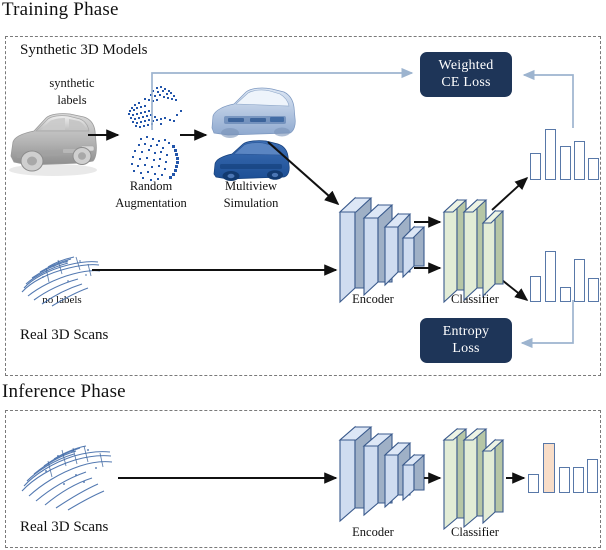 This screenshot has width=606, height=550. Describe the element at coordinates (547, 324) in the screenshot. I see `feedback-hist-to-entropy-loss` at that location.